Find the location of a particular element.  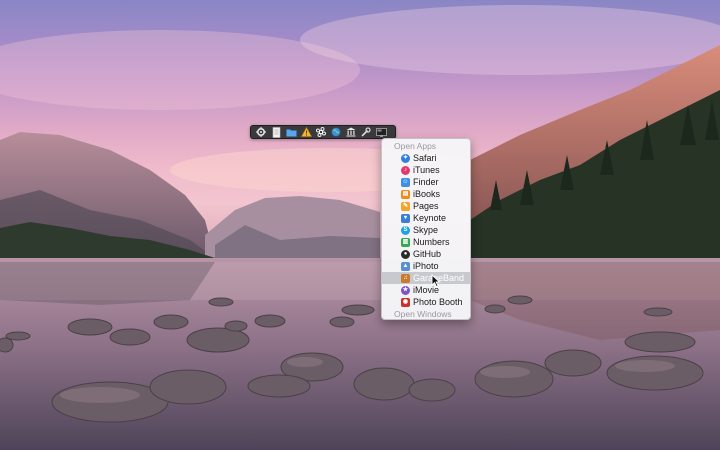

menu-item-label: Pages is located at coordinates (426, 206).